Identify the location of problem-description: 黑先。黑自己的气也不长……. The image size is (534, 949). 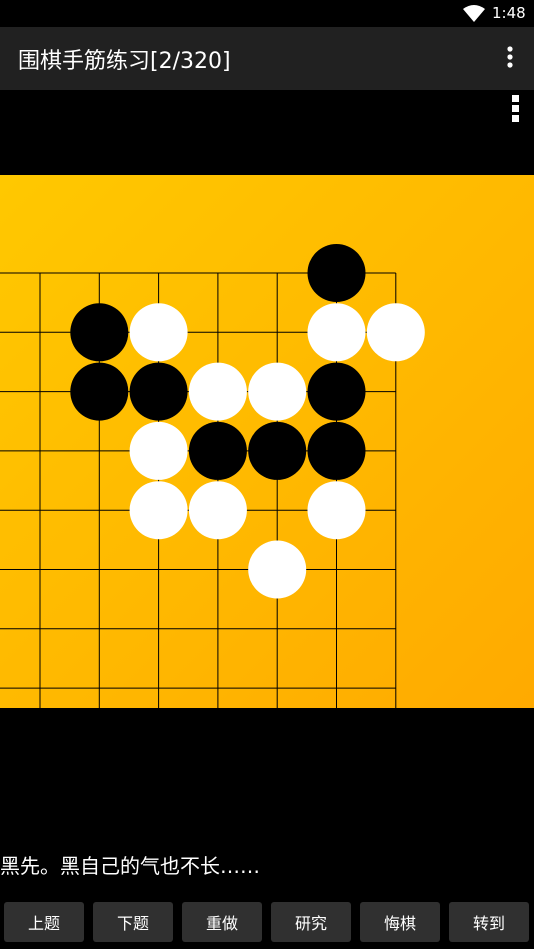
(130, 866).